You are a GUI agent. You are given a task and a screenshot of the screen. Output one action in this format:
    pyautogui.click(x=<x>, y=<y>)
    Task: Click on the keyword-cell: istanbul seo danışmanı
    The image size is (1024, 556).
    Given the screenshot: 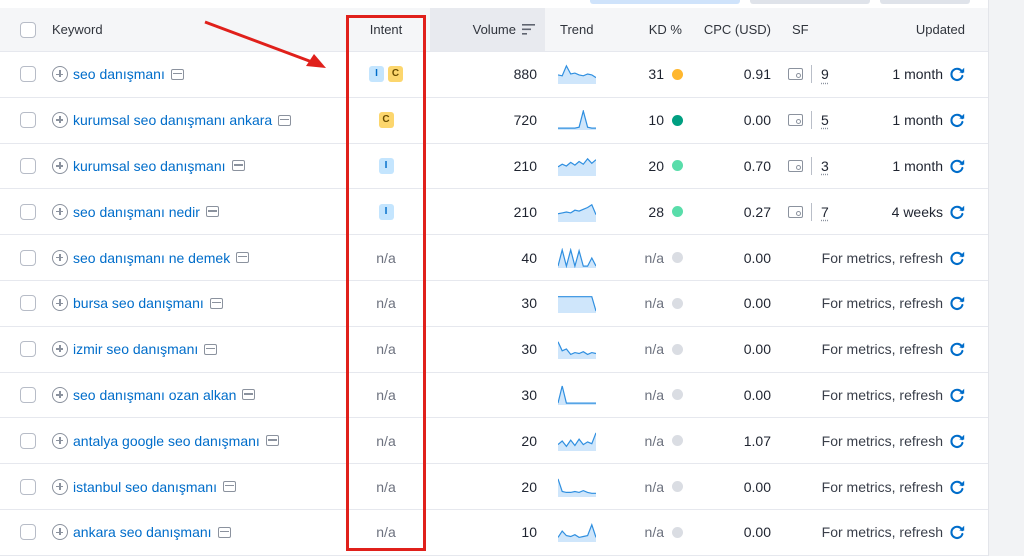 What is the action you would take?
    pyautogui.click(x=144, y=486)
    